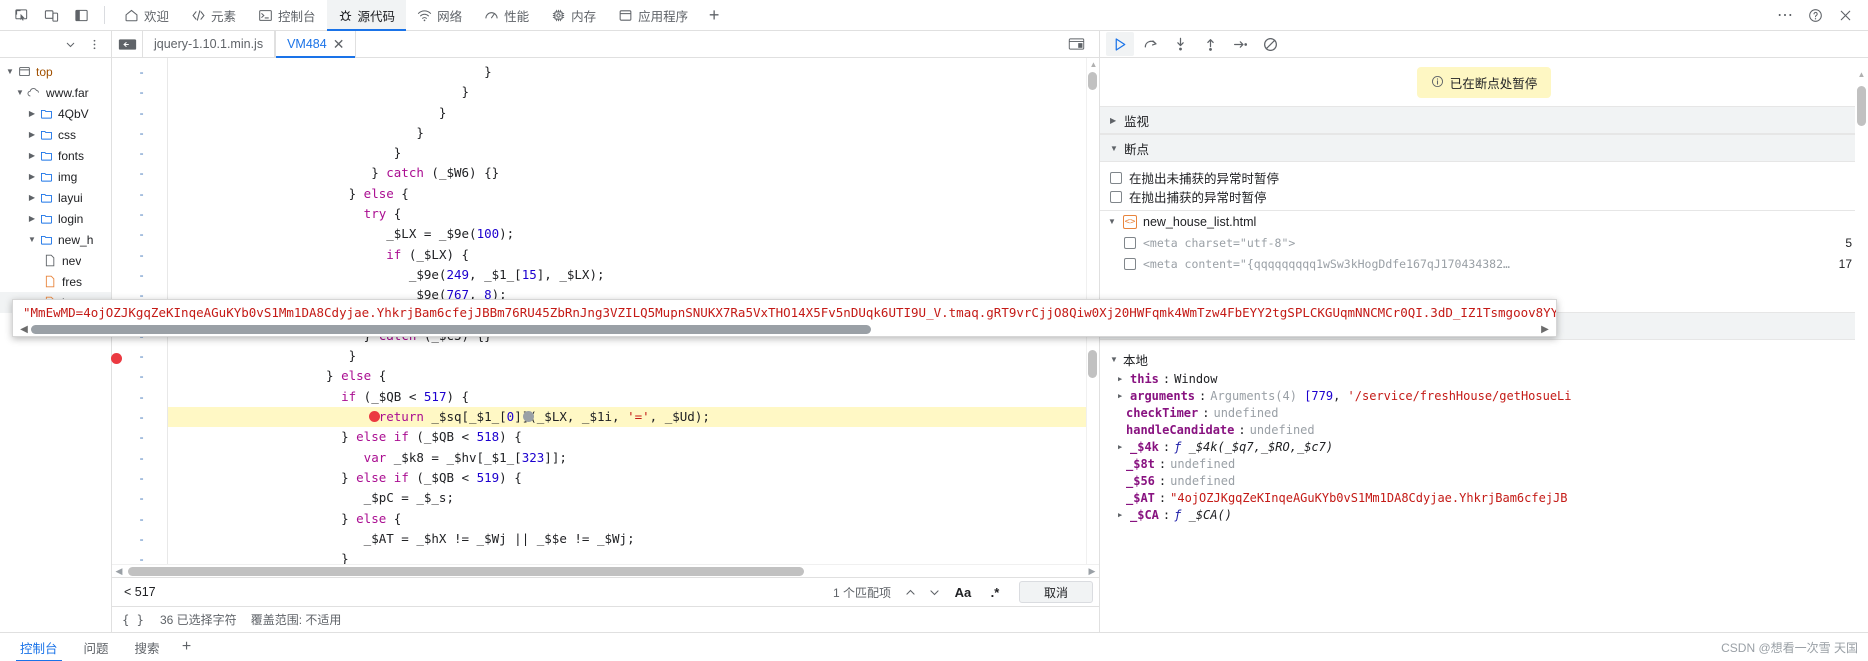 The width and height of the screenshot is (1868, 661). What do you see at coordinates (339, 44) in the screenshot?
I see `close-icon: ✕` at bounding box center [339, 44].